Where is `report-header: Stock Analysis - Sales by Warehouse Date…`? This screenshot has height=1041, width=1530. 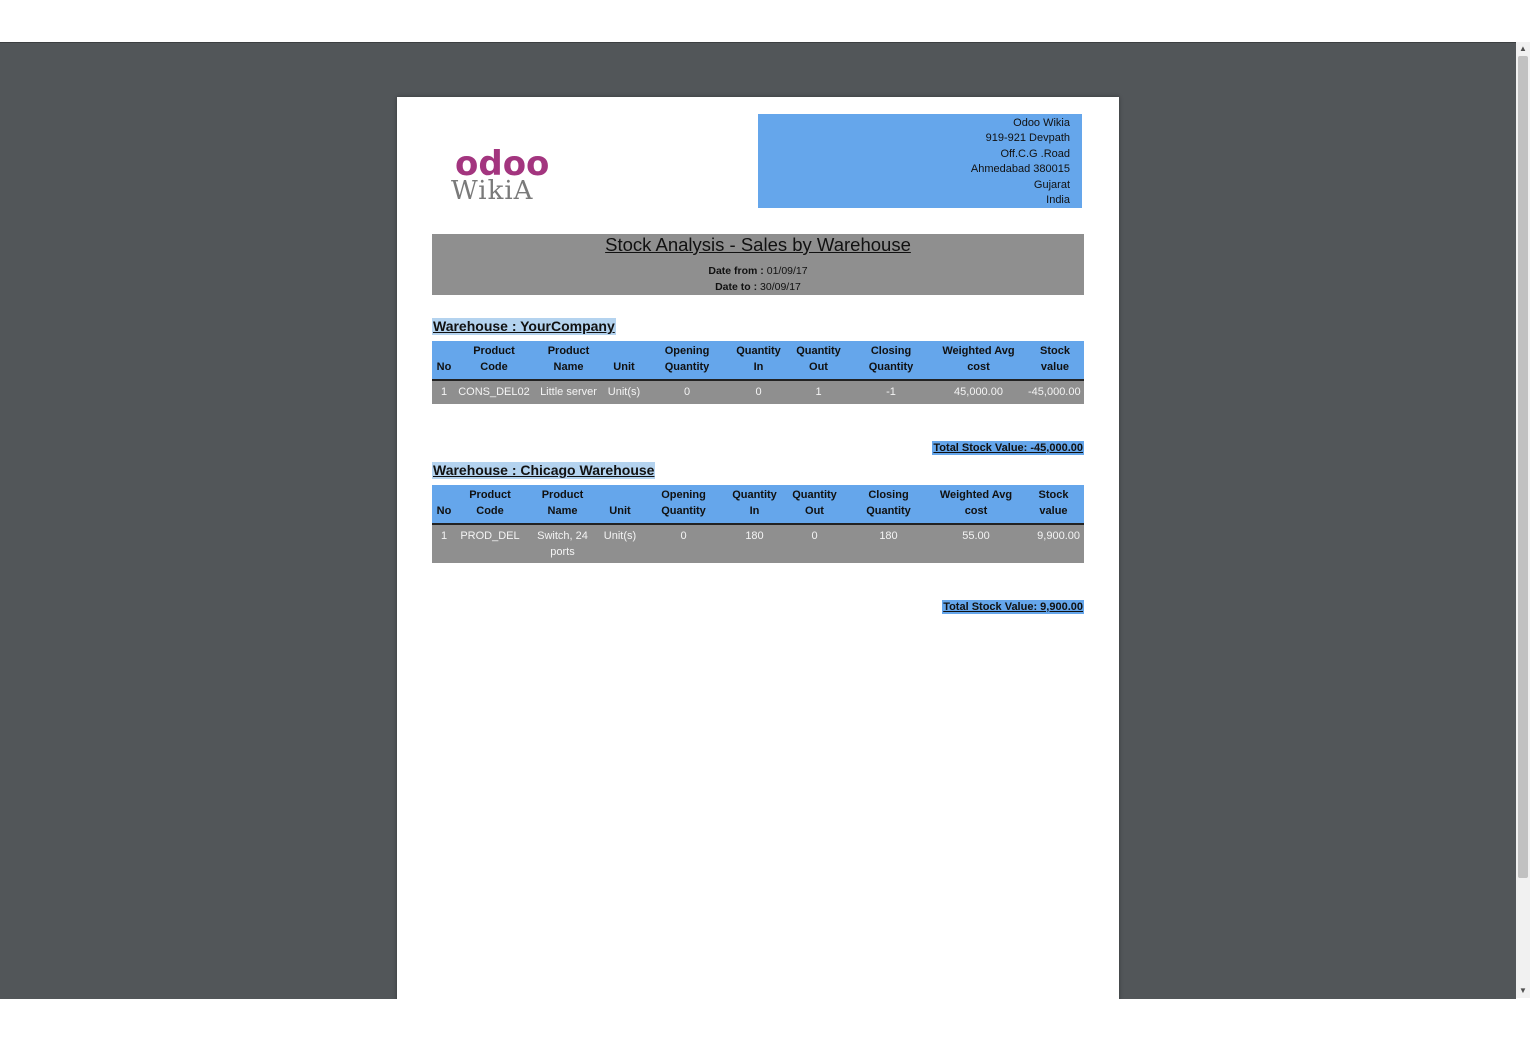
report-header: Stock Analysis - Sales by Warehouse Date… is located at coordinates (758, 264).